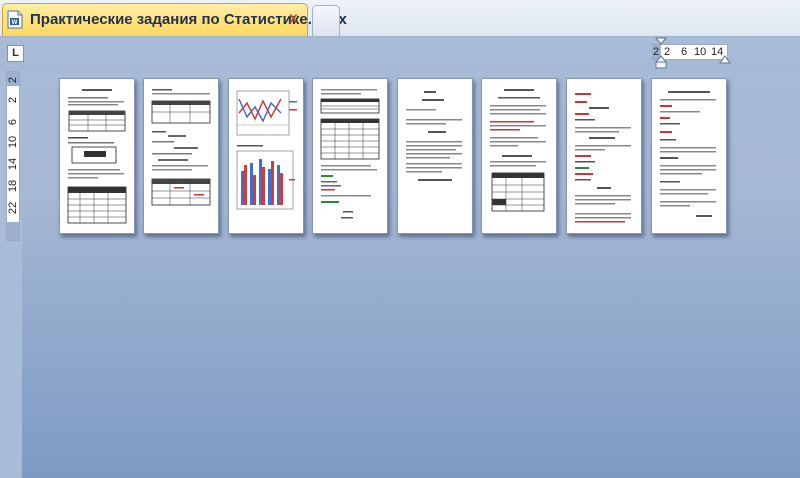 The height and width of the screenshot is (478, 800). Describe the element at coordinates (13, 156) in the screenshot. I see `vertical-ruler: 2 2 6 10 14 18 22` at that location.